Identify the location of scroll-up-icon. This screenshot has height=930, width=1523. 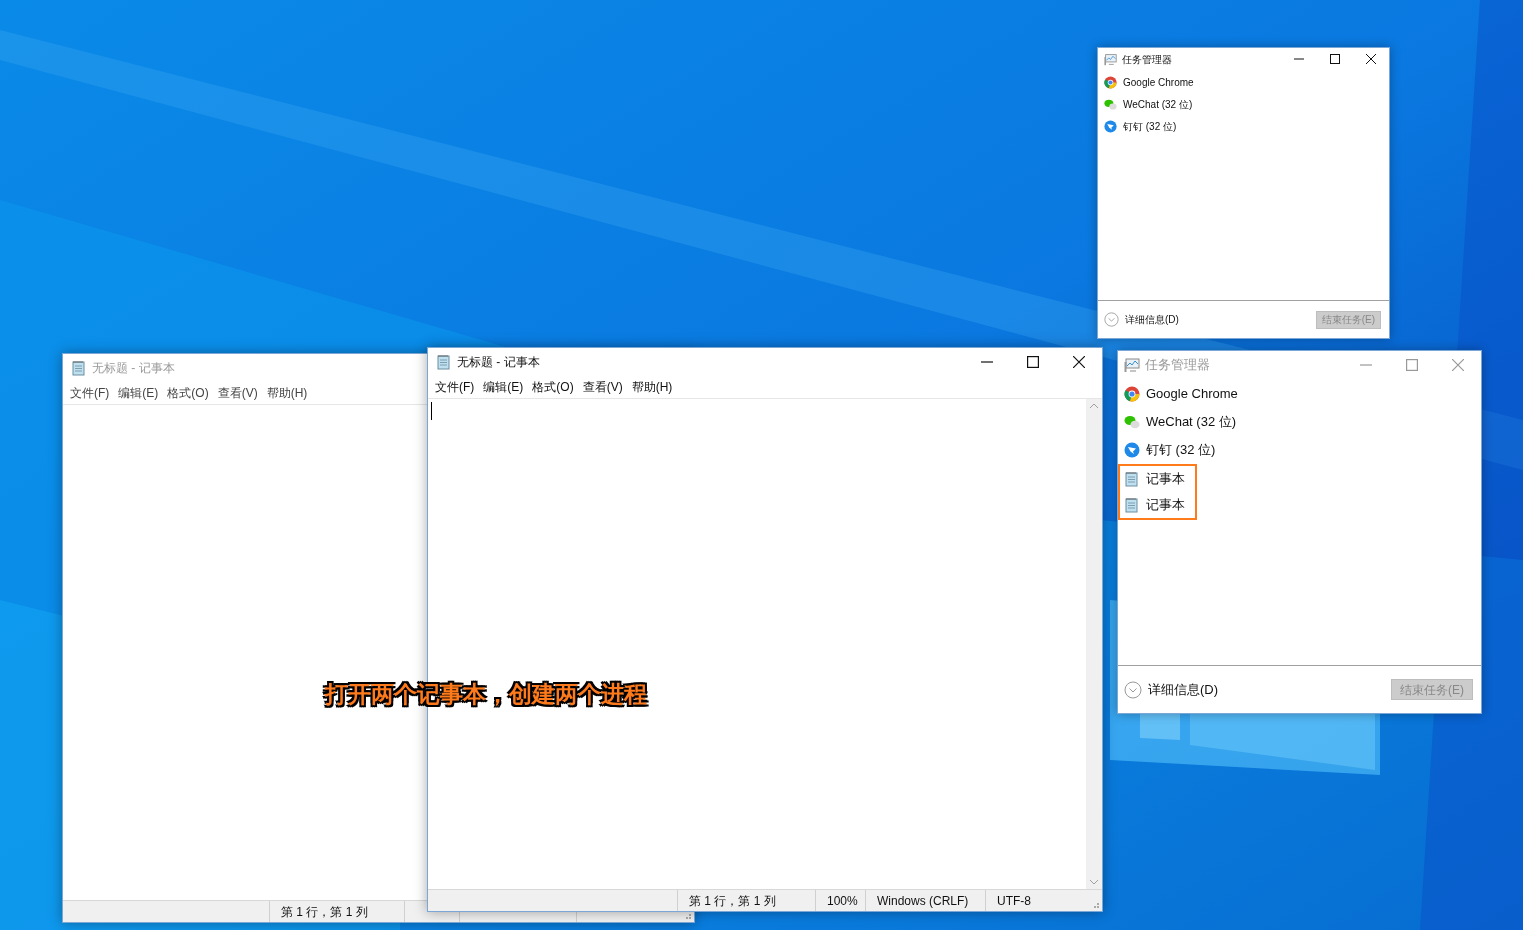
(1094, 405).